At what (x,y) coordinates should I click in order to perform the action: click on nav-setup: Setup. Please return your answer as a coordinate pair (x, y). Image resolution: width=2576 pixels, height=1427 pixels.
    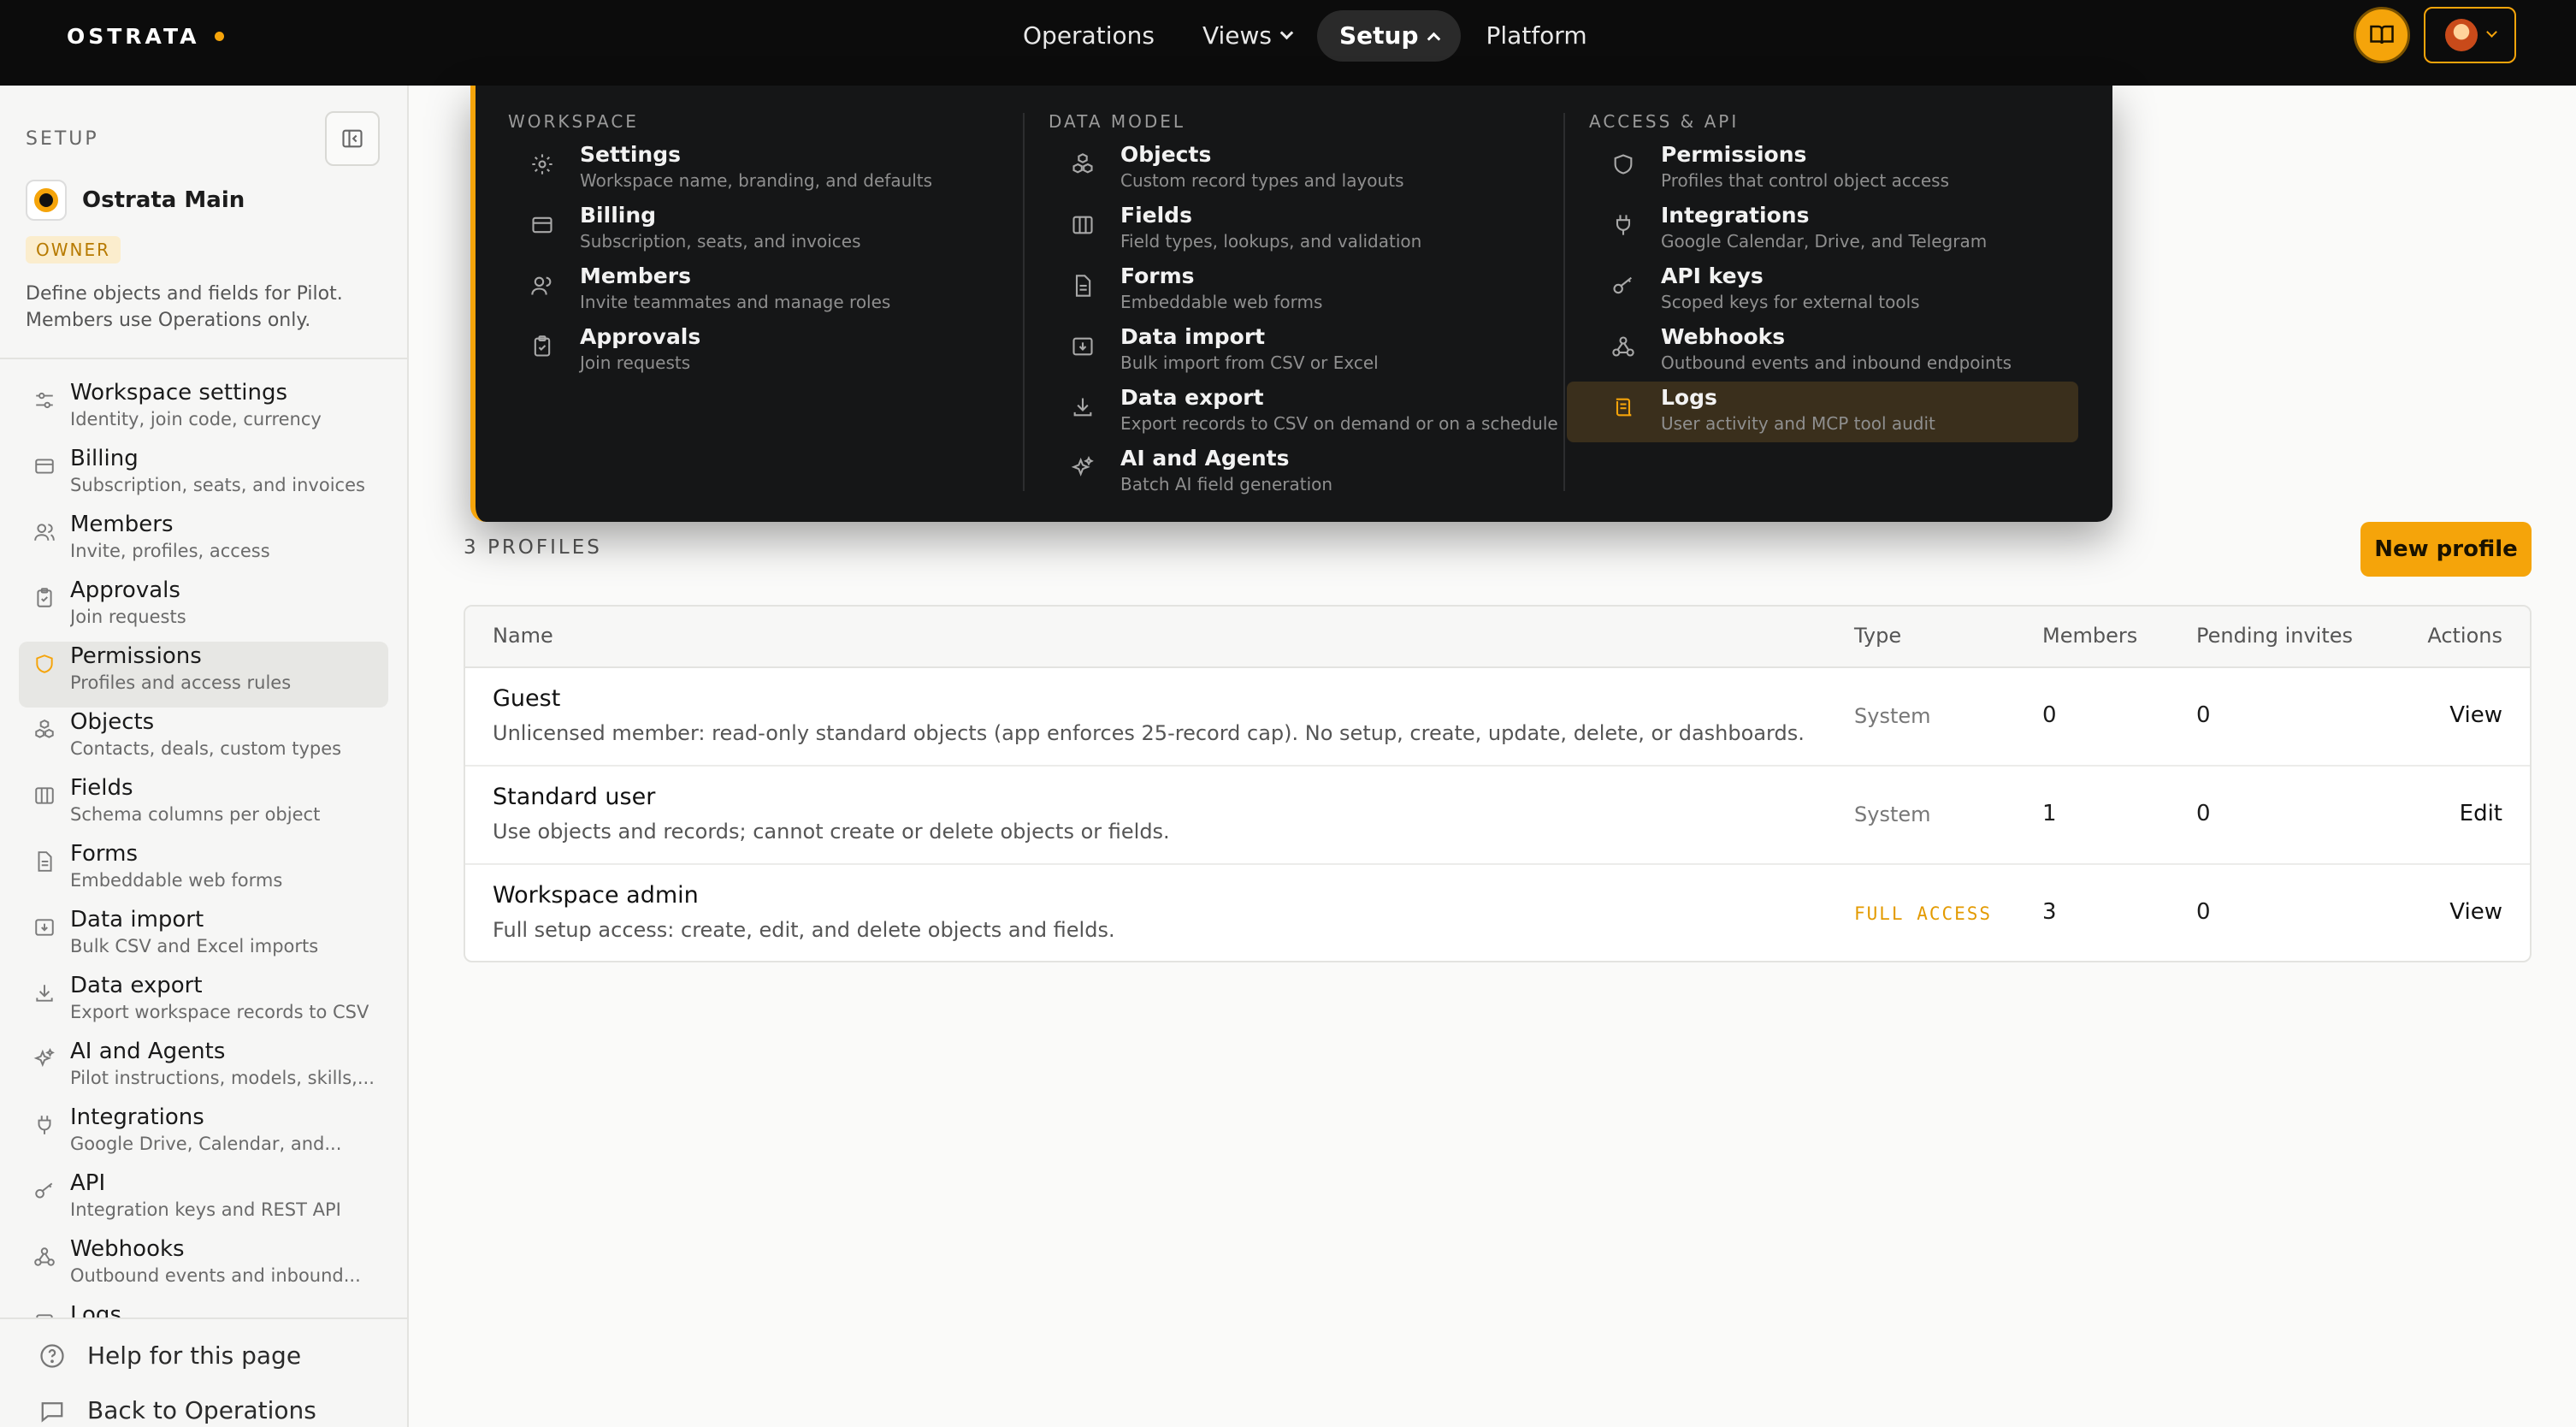
    Looking at the image, I should click on (1388, 36).